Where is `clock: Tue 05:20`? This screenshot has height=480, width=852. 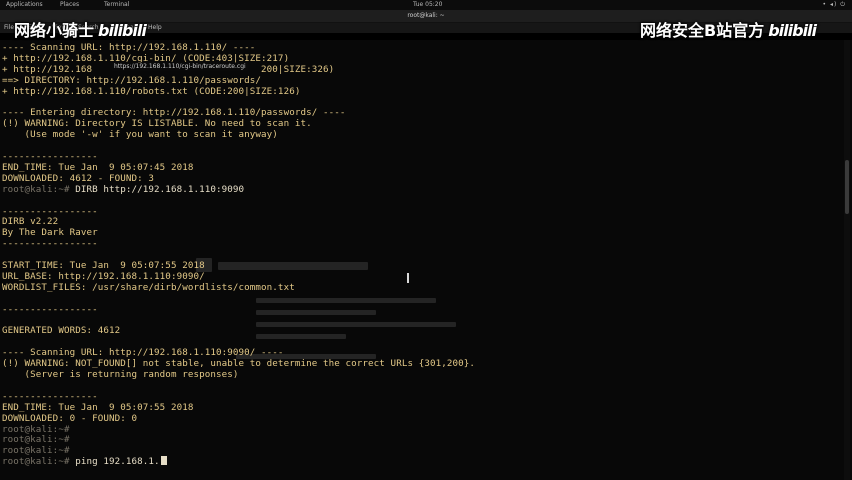 clock: Tue 05:20 is located at coordinates (427, 5).